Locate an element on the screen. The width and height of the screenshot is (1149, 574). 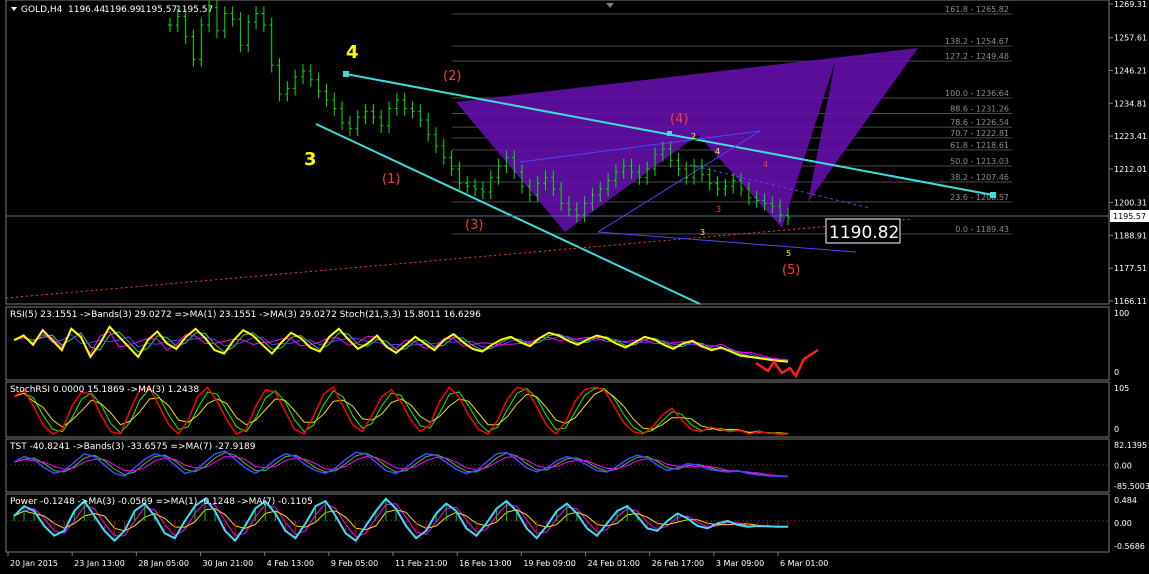
price-tick-label: 1177.51 is located at coordinates (1130, 268).